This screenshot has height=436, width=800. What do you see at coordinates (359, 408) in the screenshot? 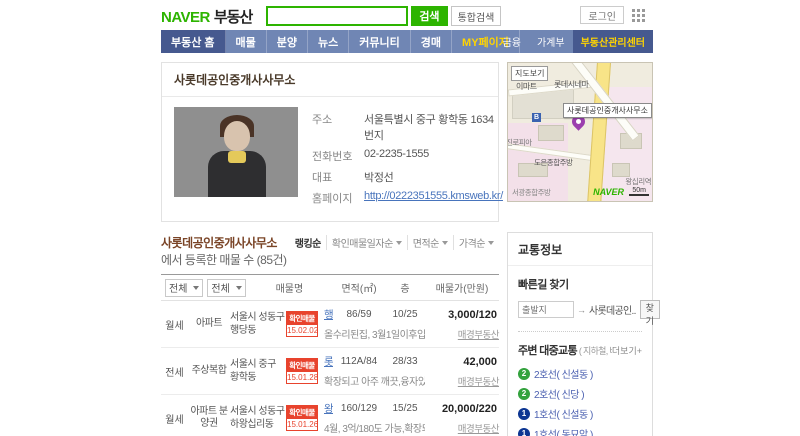
I see `listing-area: 160/129` at bounding box center [359, 408].